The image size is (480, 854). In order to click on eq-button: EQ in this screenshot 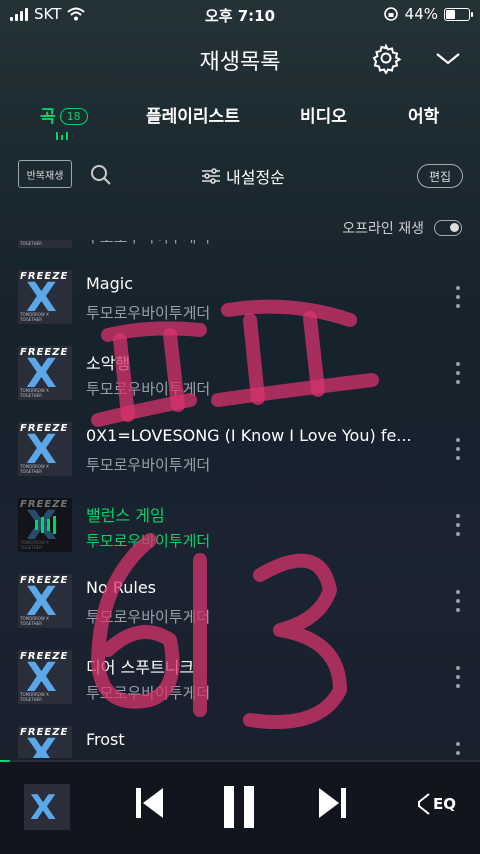, I will do `click(435, 804)`.